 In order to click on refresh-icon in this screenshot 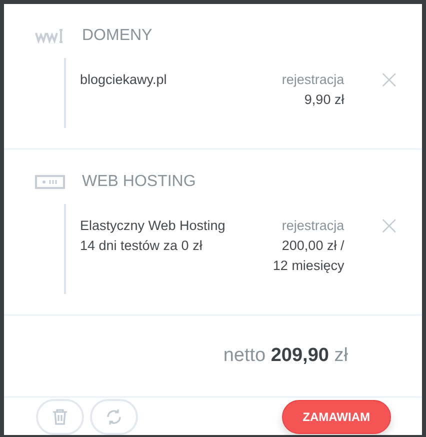, I will do `click(114, 417)`.